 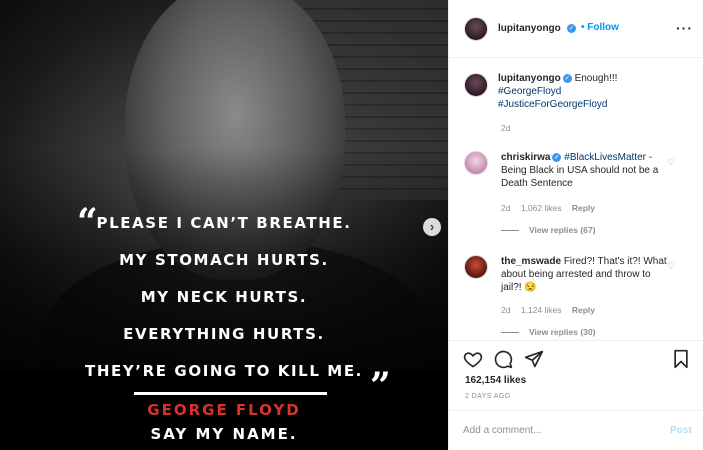 What do you see at coordinates (596, 78) in the screenshot?
I see `caption-text: Enough!!!` at bounding box center [596, 78].